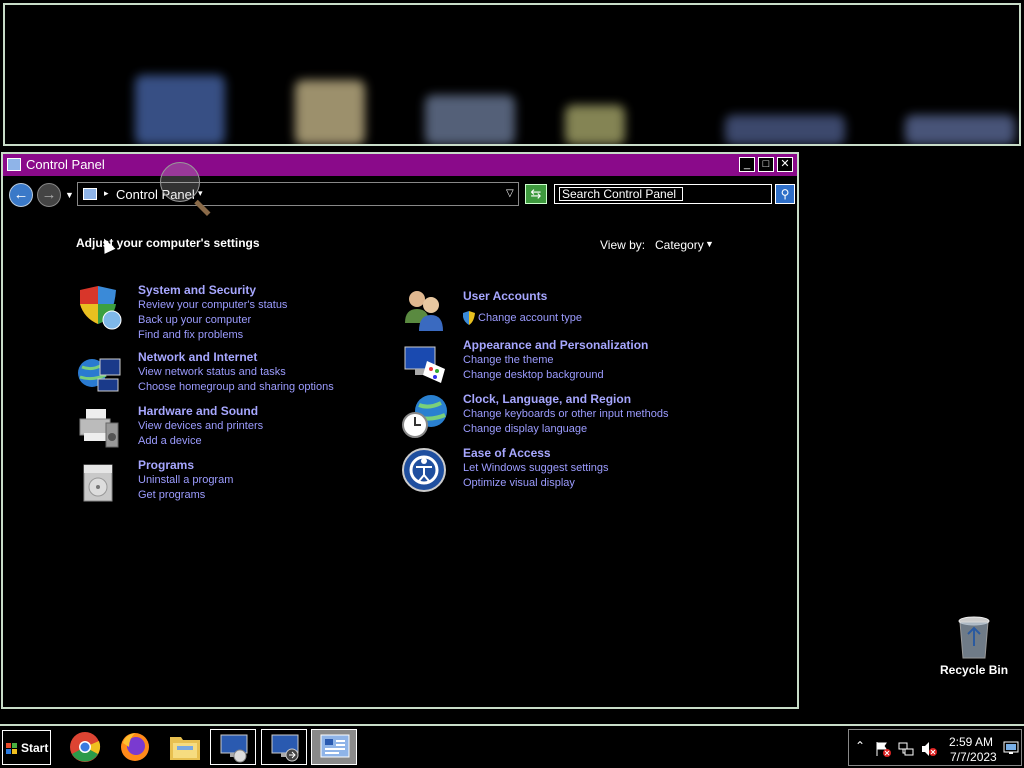  I want to click on change-display-language-link: Change display language, so click(525, 429).